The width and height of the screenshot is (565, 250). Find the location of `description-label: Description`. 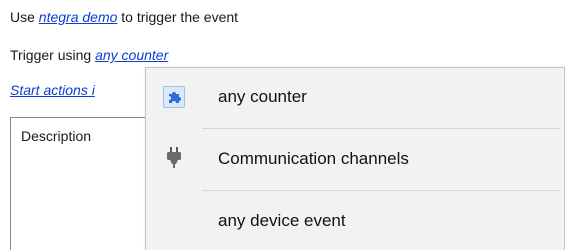

description-label: Description is located at coordinates (56, 136).